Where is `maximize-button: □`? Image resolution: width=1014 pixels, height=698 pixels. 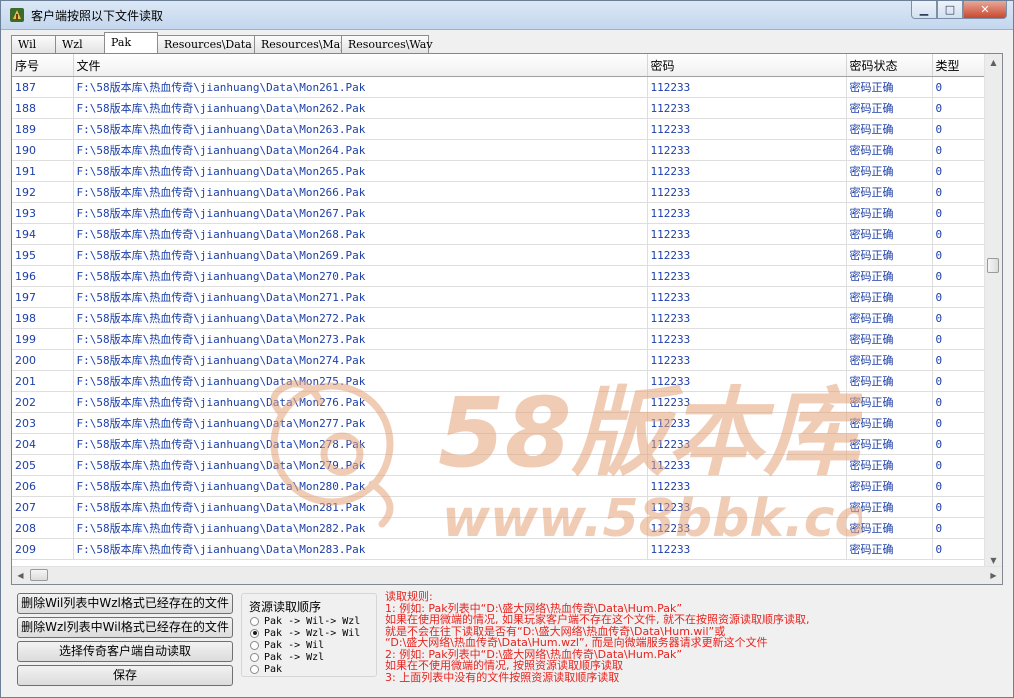 maximize-button: □ is located at coordinates (950, 10).